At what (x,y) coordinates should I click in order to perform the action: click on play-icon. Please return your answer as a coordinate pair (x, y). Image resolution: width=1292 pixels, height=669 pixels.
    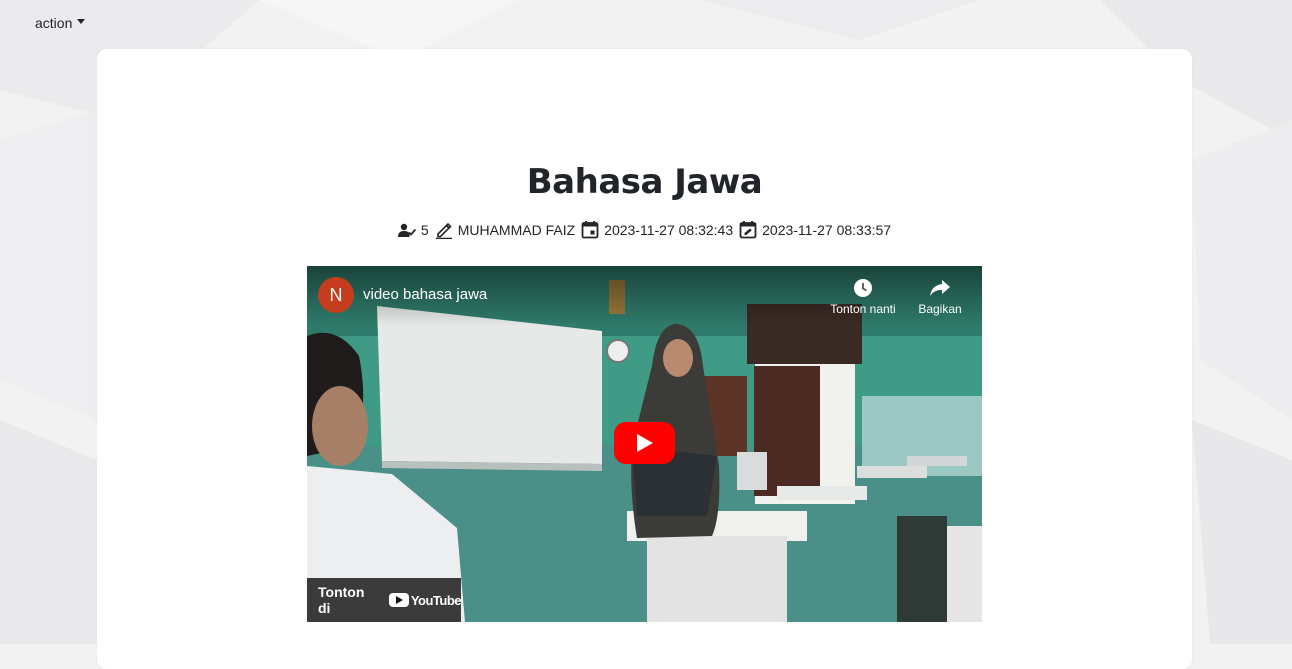
    Looking at the image, I should click on (644, 443).